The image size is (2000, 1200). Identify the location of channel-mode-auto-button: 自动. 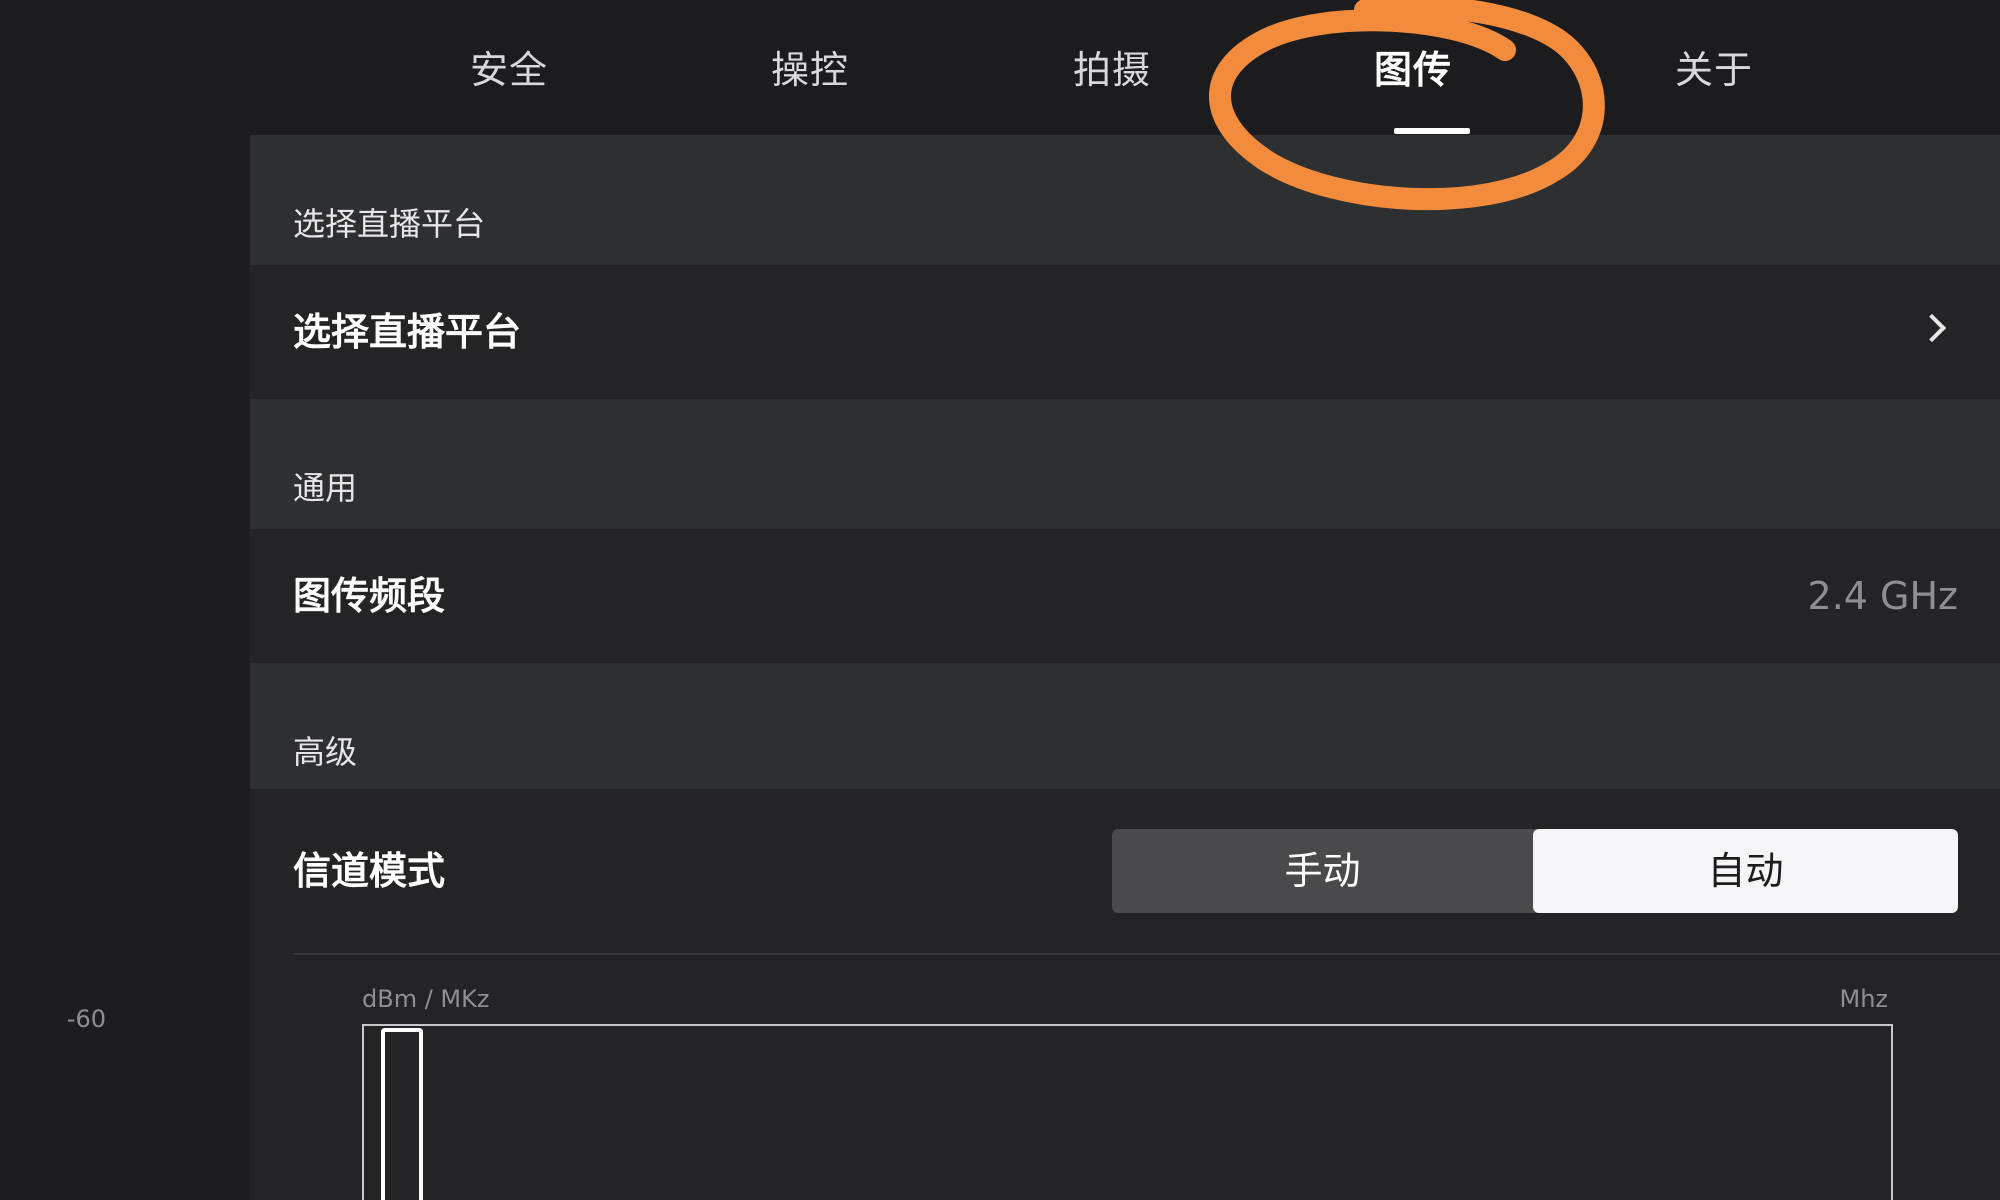
(1745, 871).